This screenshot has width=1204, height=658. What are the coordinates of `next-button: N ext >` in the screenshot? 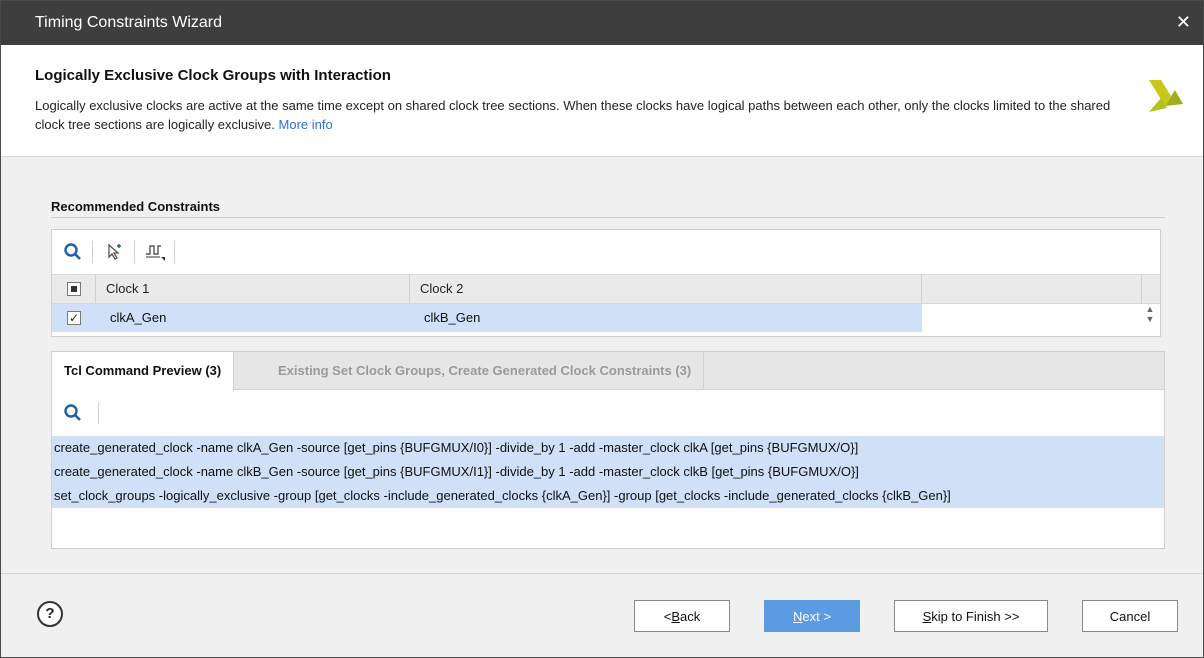 It's located at (812, 616).